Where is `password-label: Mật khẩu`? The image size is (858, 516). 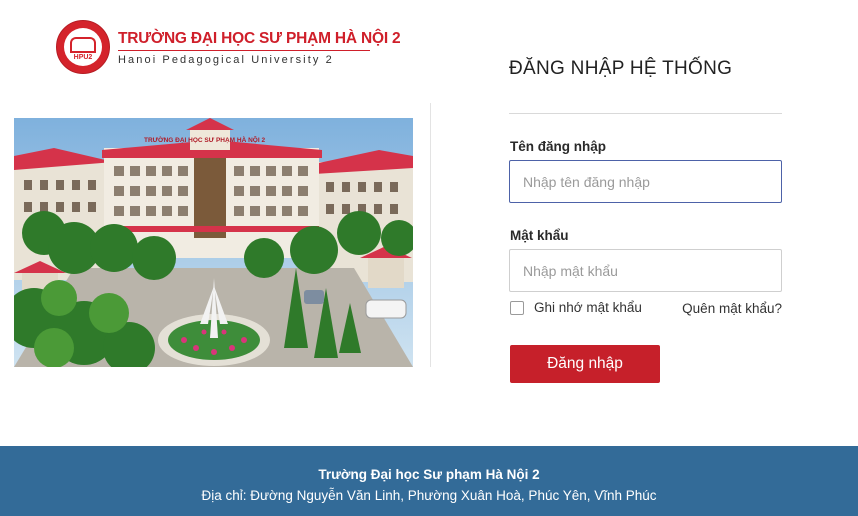 password-label: Mật khẩu is located at coordinates (539, 235).